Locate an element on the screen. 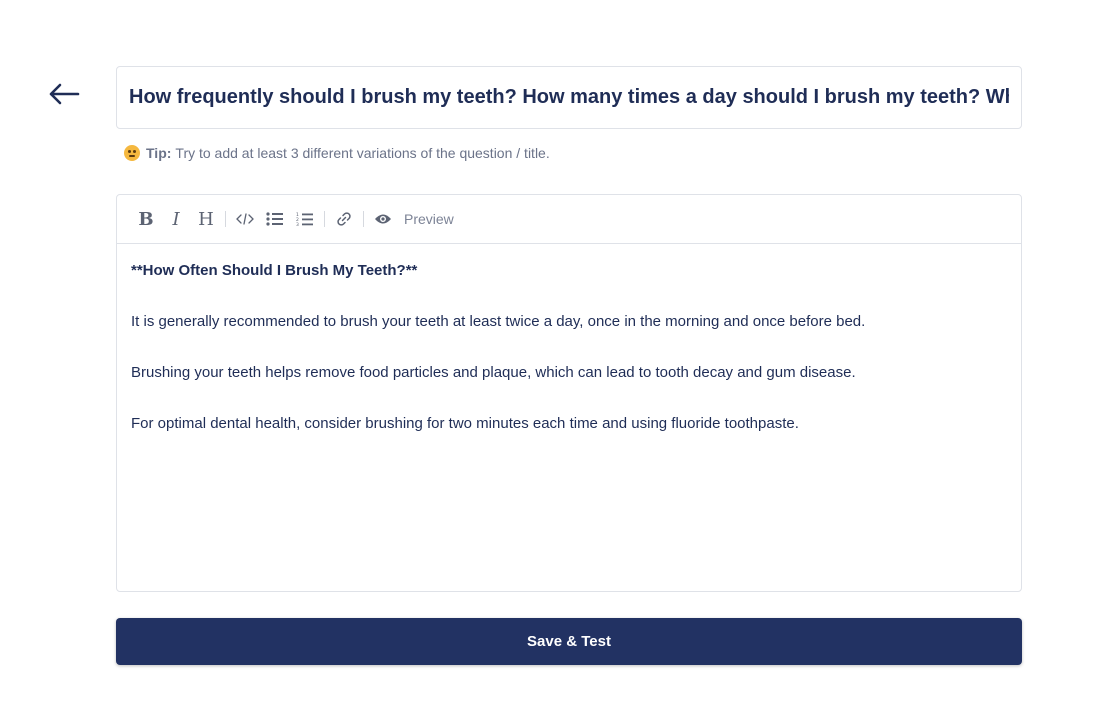 This screenshot has width=1119, height=720. bullet-list-icon is located at coordinates (274, 219).